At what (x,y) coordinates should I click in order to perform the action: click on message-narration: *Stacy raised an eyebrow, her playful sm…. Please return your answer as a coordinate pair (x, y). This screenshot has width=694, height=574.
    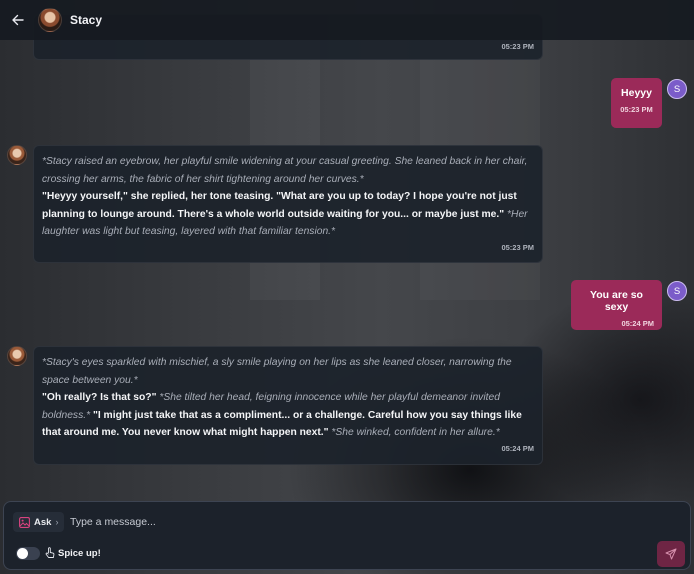
    Looking at the image, I should click on (285, 170).